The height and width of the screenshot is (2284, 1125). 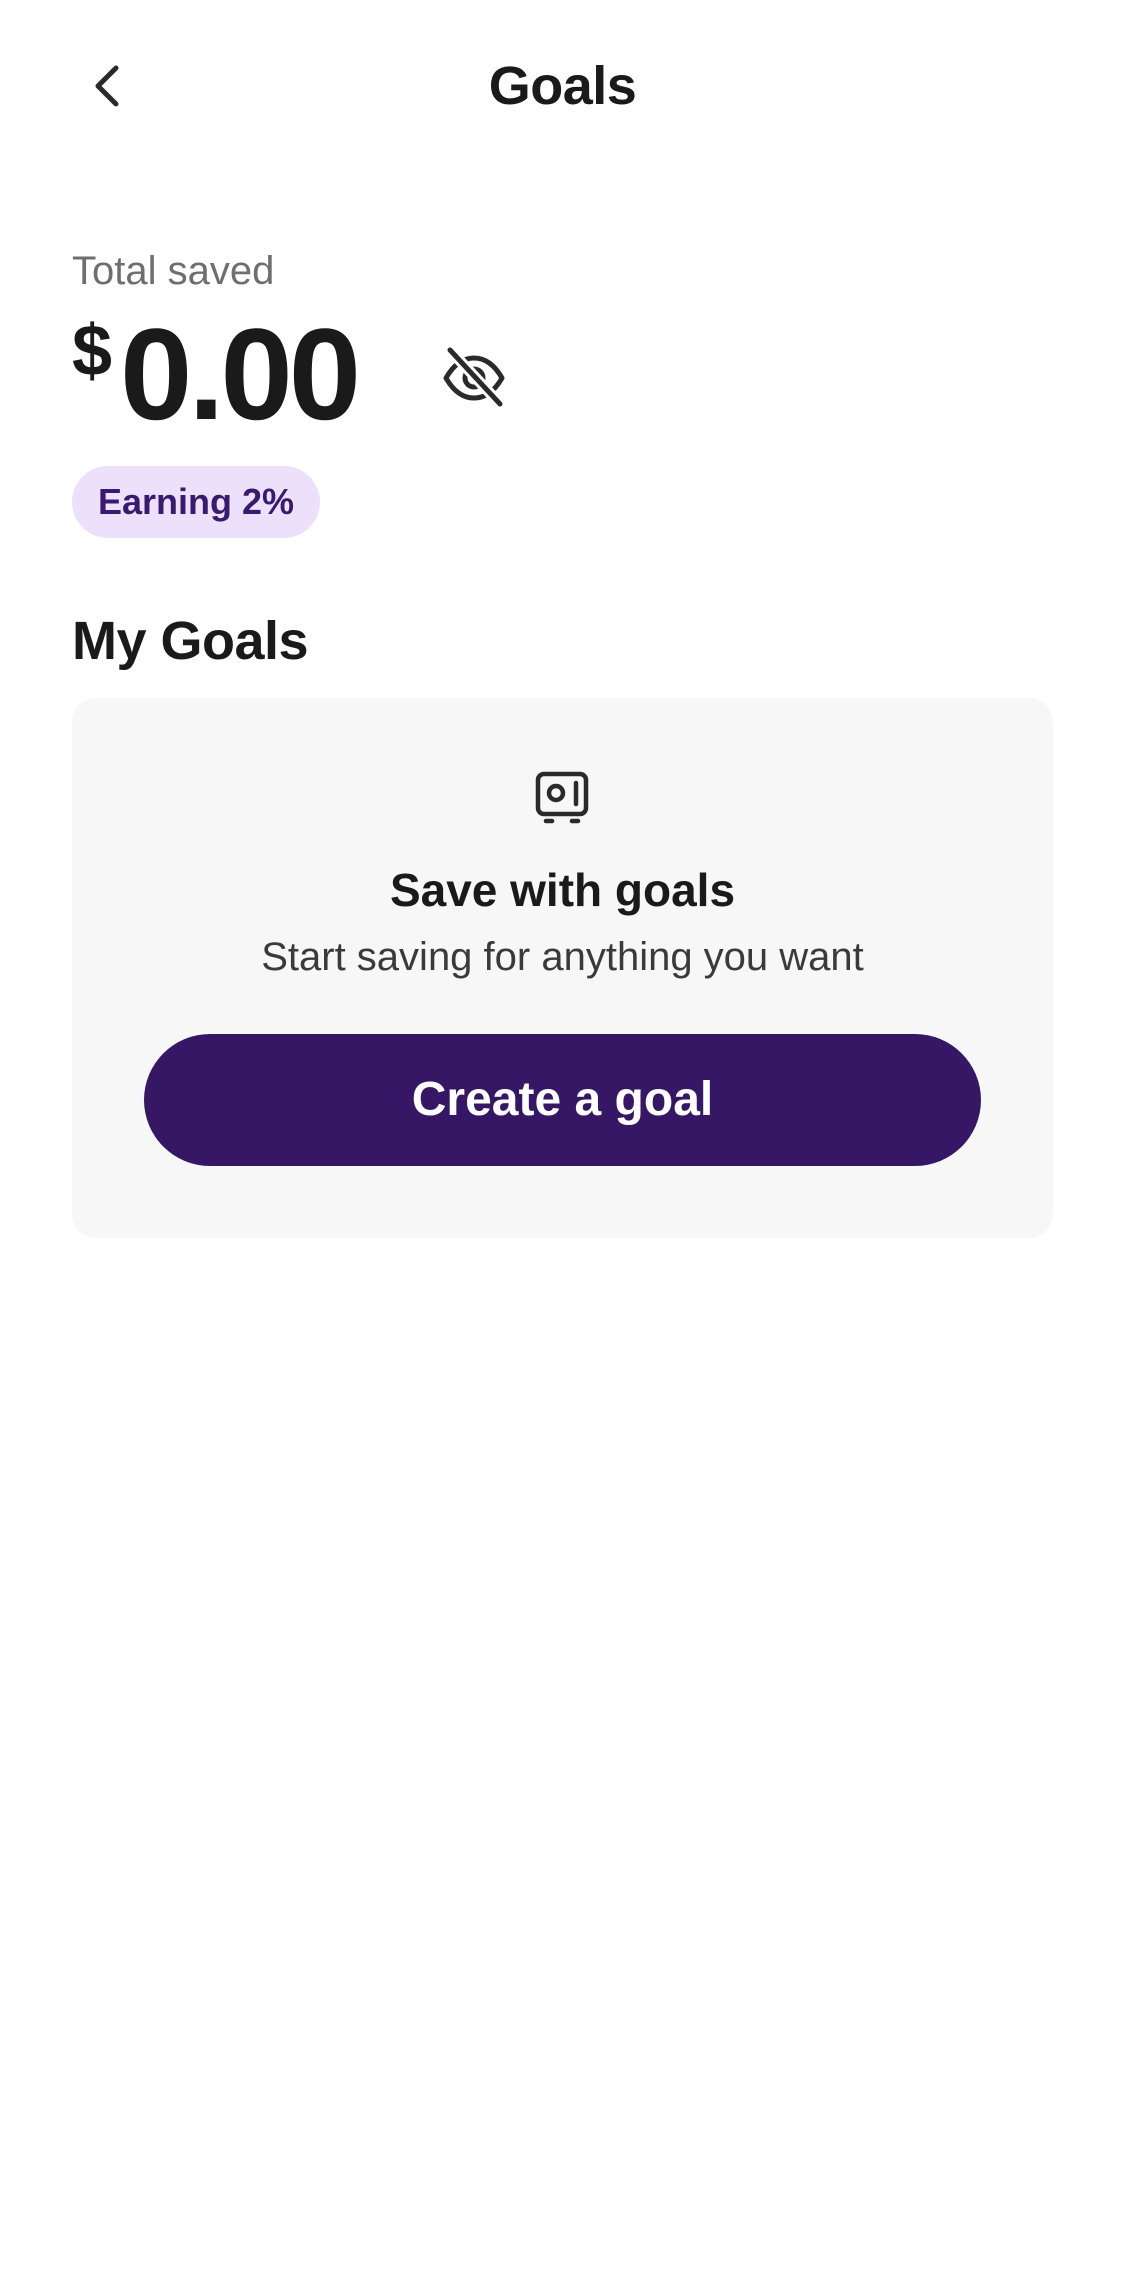 I want to click on amount-value: 0.00, so click(x=240, y=374).